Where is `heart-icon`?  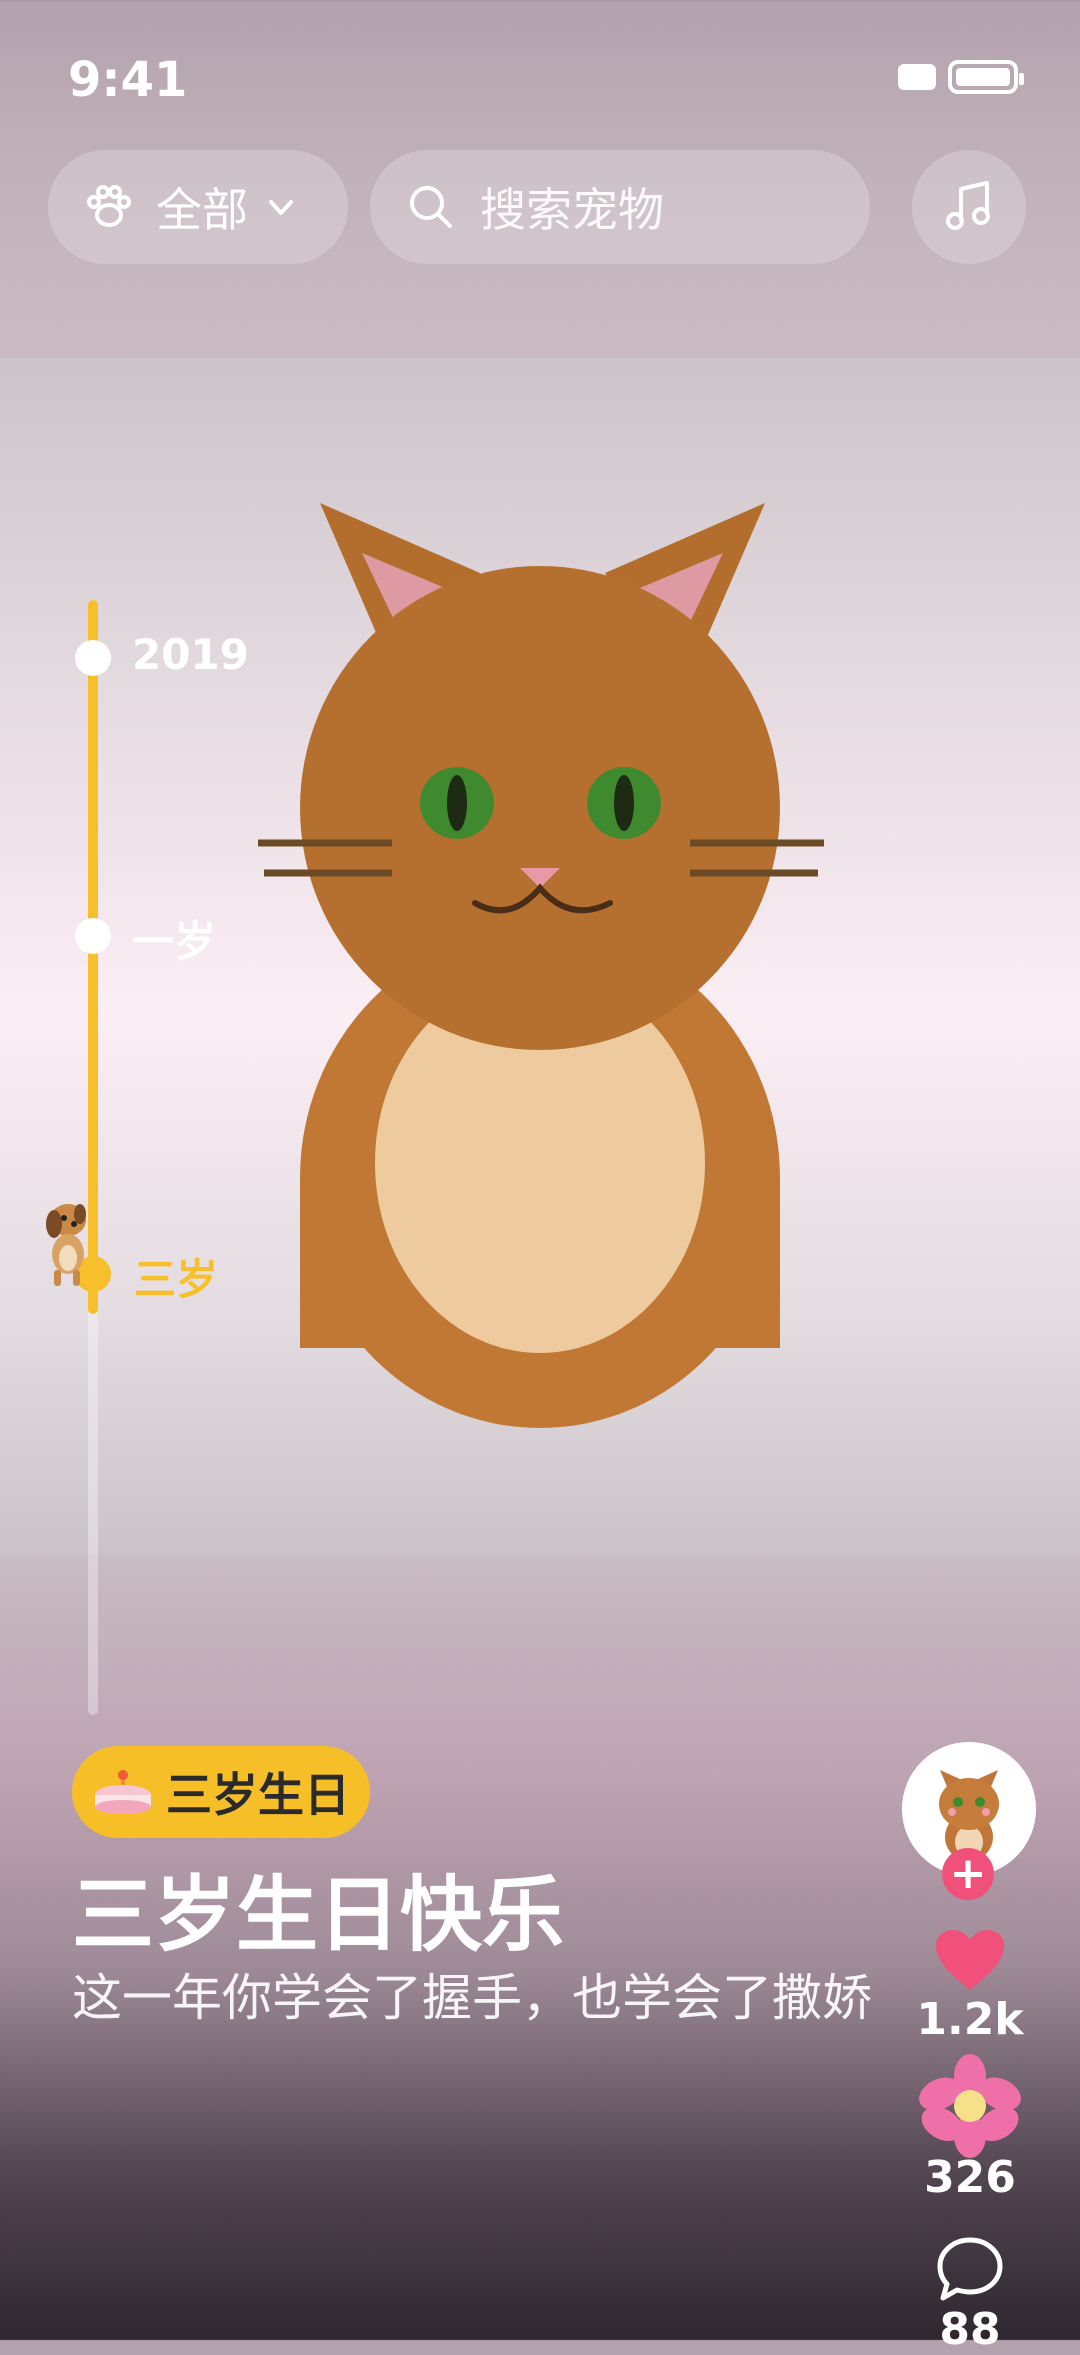 heart-icon is located at coordinates (970, 1960).